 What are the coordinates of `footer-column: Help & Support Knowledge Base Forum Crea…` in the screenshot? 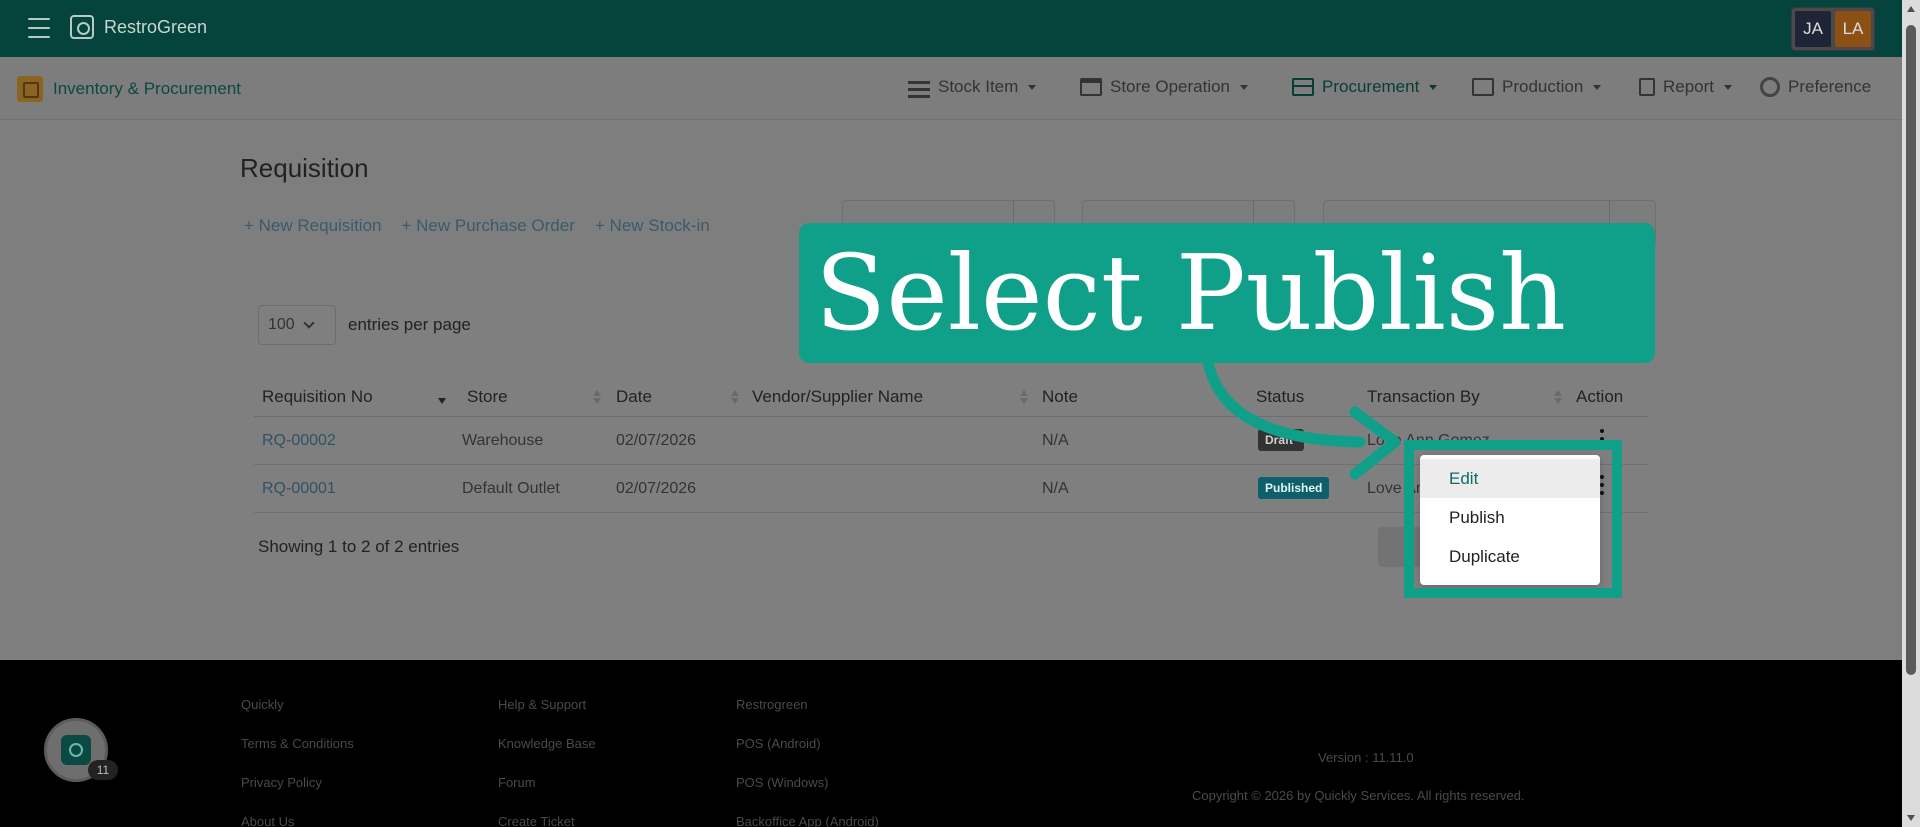 It's located at (547, 761).